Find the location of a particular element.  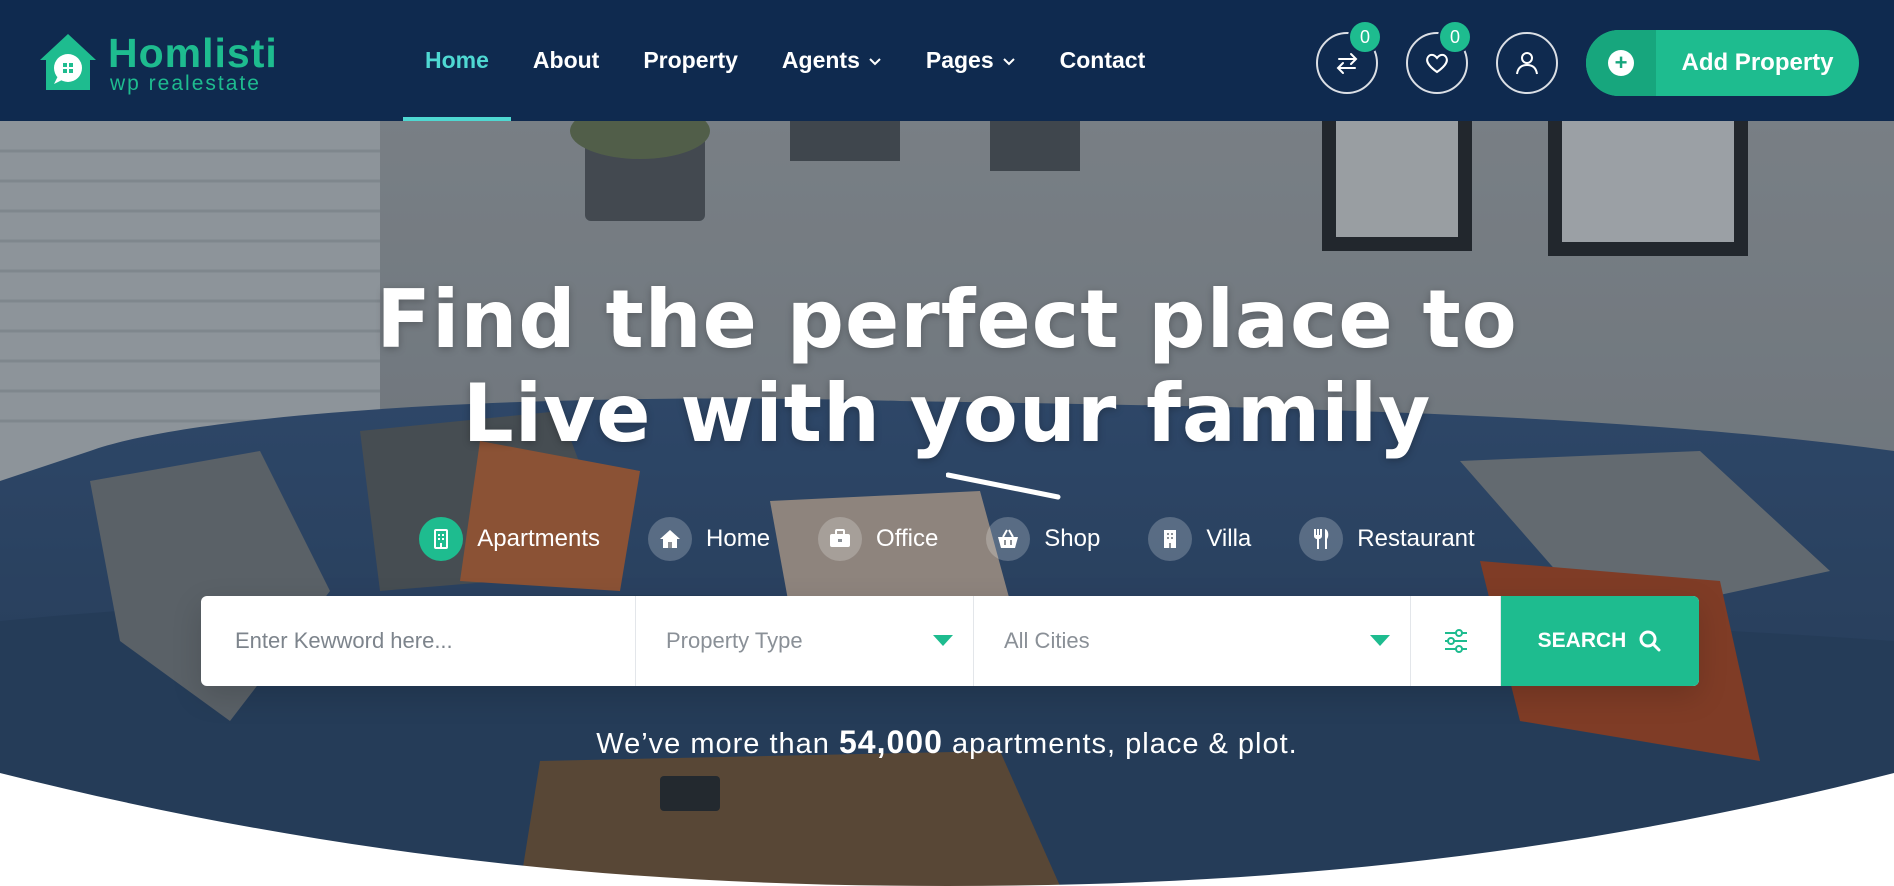

brand-tagline: wp realestate is located at coordinates (185, 83).